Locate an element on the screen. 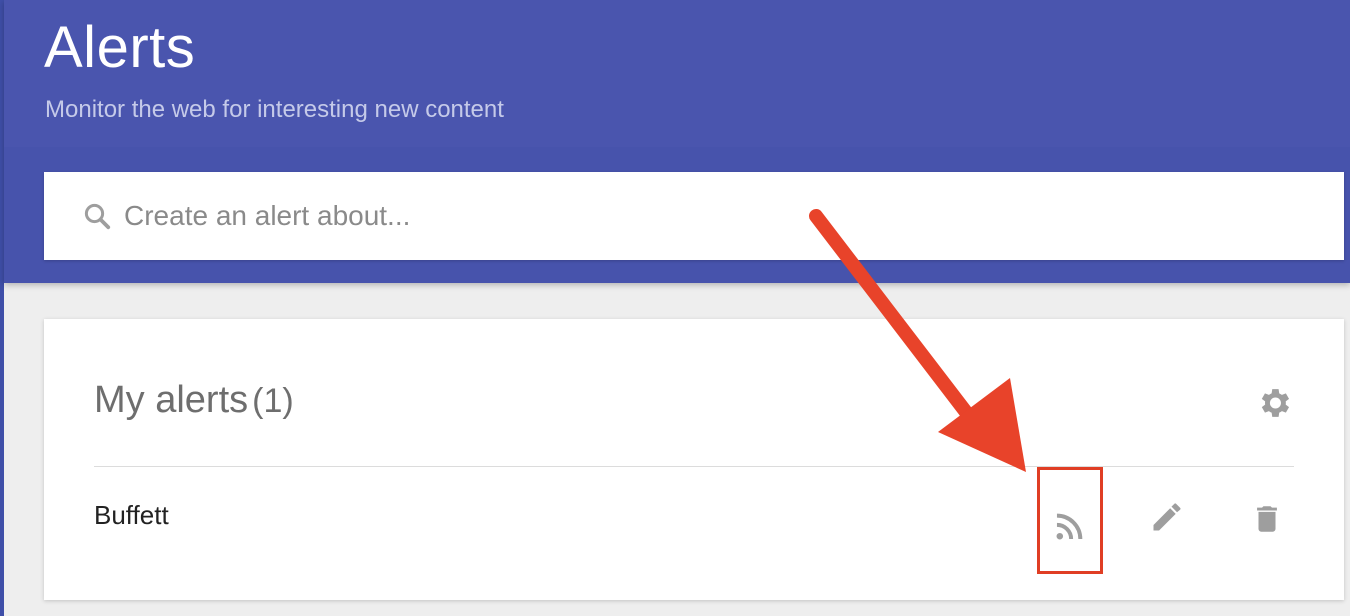 The height and width of the screenshot is (616, 1350). settings-button is located at coordinates (1274, 405).